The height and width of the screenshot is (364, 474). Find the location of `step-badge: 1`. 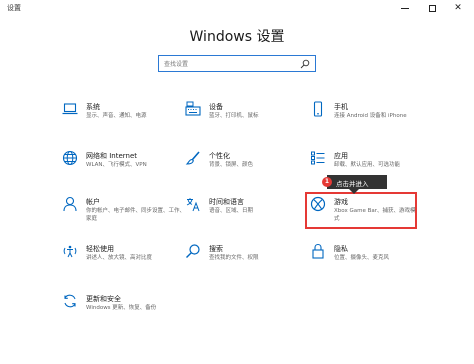

step-badge: 1 is located at coordinates (327, 182).